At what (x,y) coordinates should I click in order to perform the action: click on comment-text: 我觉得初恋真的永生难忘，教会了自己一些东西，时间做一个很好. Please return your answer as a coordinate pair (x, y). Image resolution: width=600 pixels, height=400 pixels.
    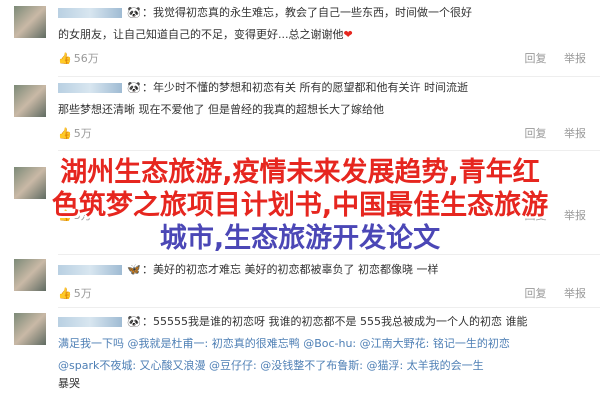
    Looking at the image, I should click on (312, 12).